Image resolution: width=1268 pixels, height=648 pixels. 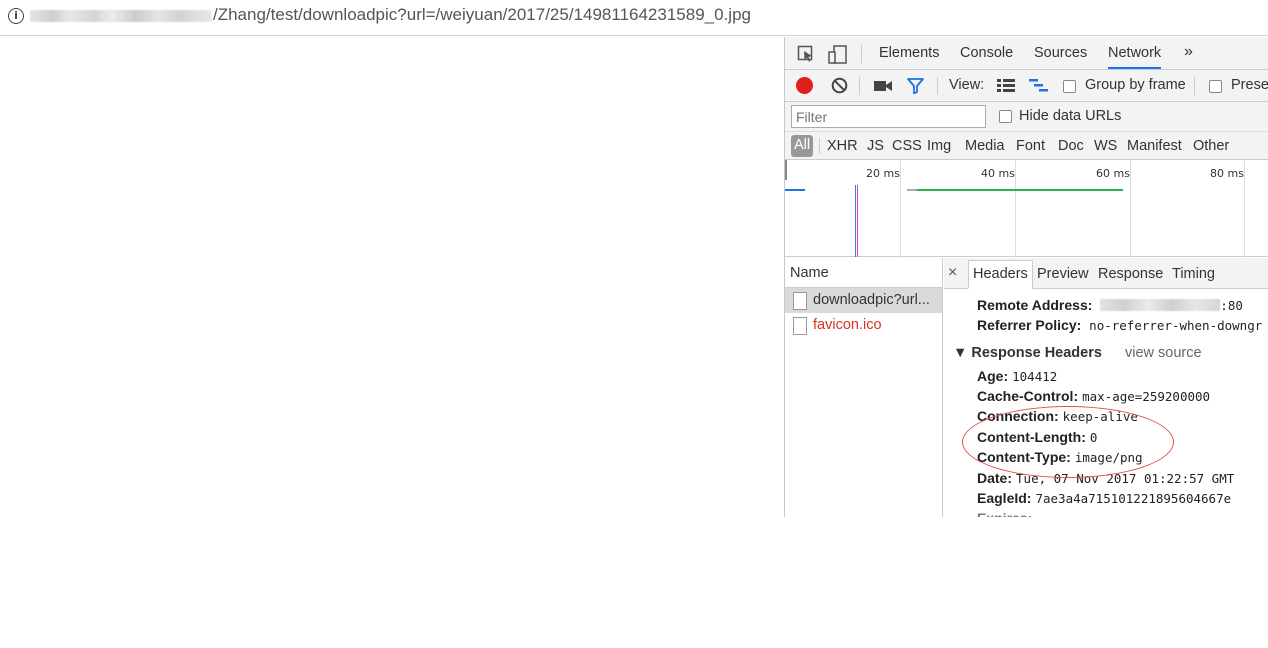 What do you see at coordinates (1068, 442) in the screenshot?
I see `annotation-oval` at bounding box center [1068, 442].